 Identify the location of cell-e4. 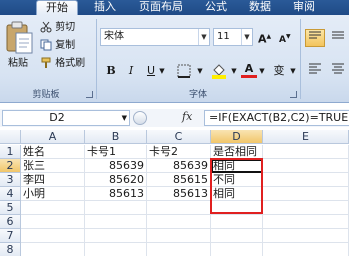
(306, 194).